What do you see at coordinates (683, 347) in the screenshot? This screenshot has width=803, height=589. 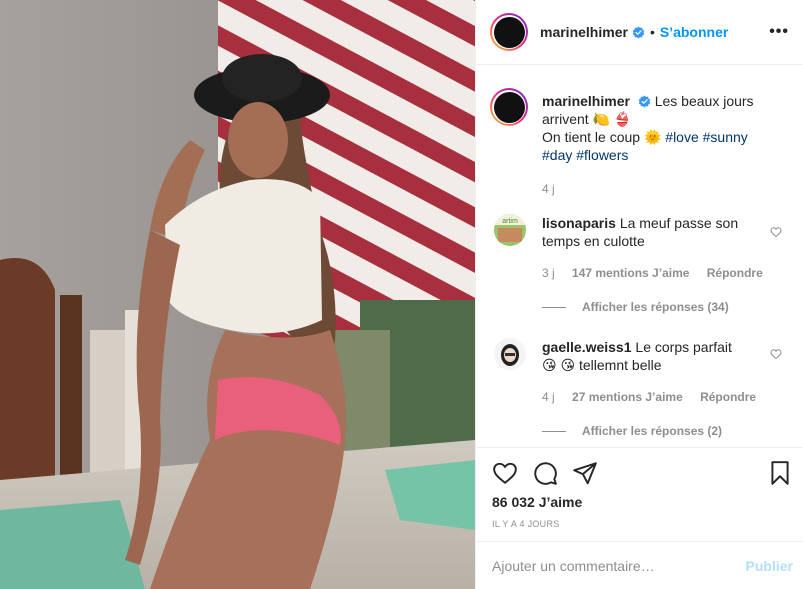 I see `comment-content-a: Le corps parfait` at bounding box center [683, 347].